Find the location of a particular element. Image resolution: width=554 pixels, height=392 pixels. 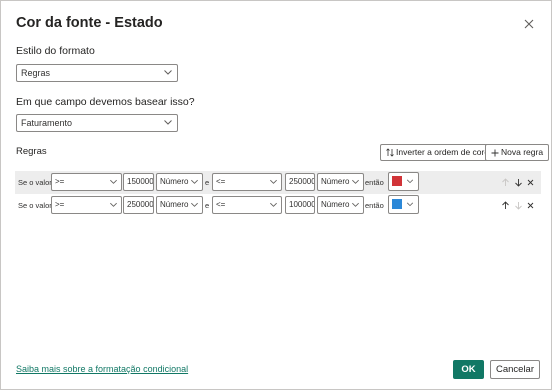

ok-button: OK is located at coordinates (468, 369).